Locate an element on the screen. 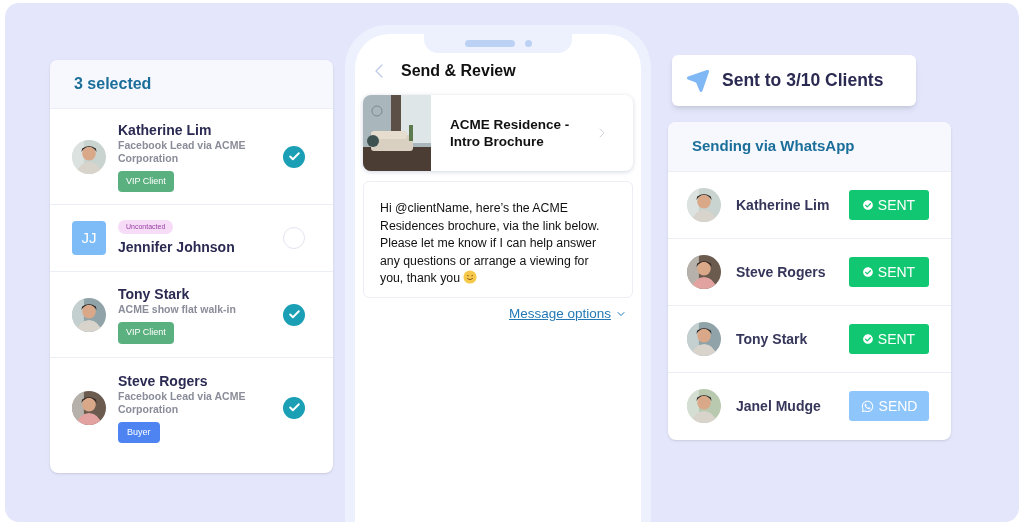 This screenshot has width=1024, height=525. paper-plane-icon is located at coordinates (698, 80).